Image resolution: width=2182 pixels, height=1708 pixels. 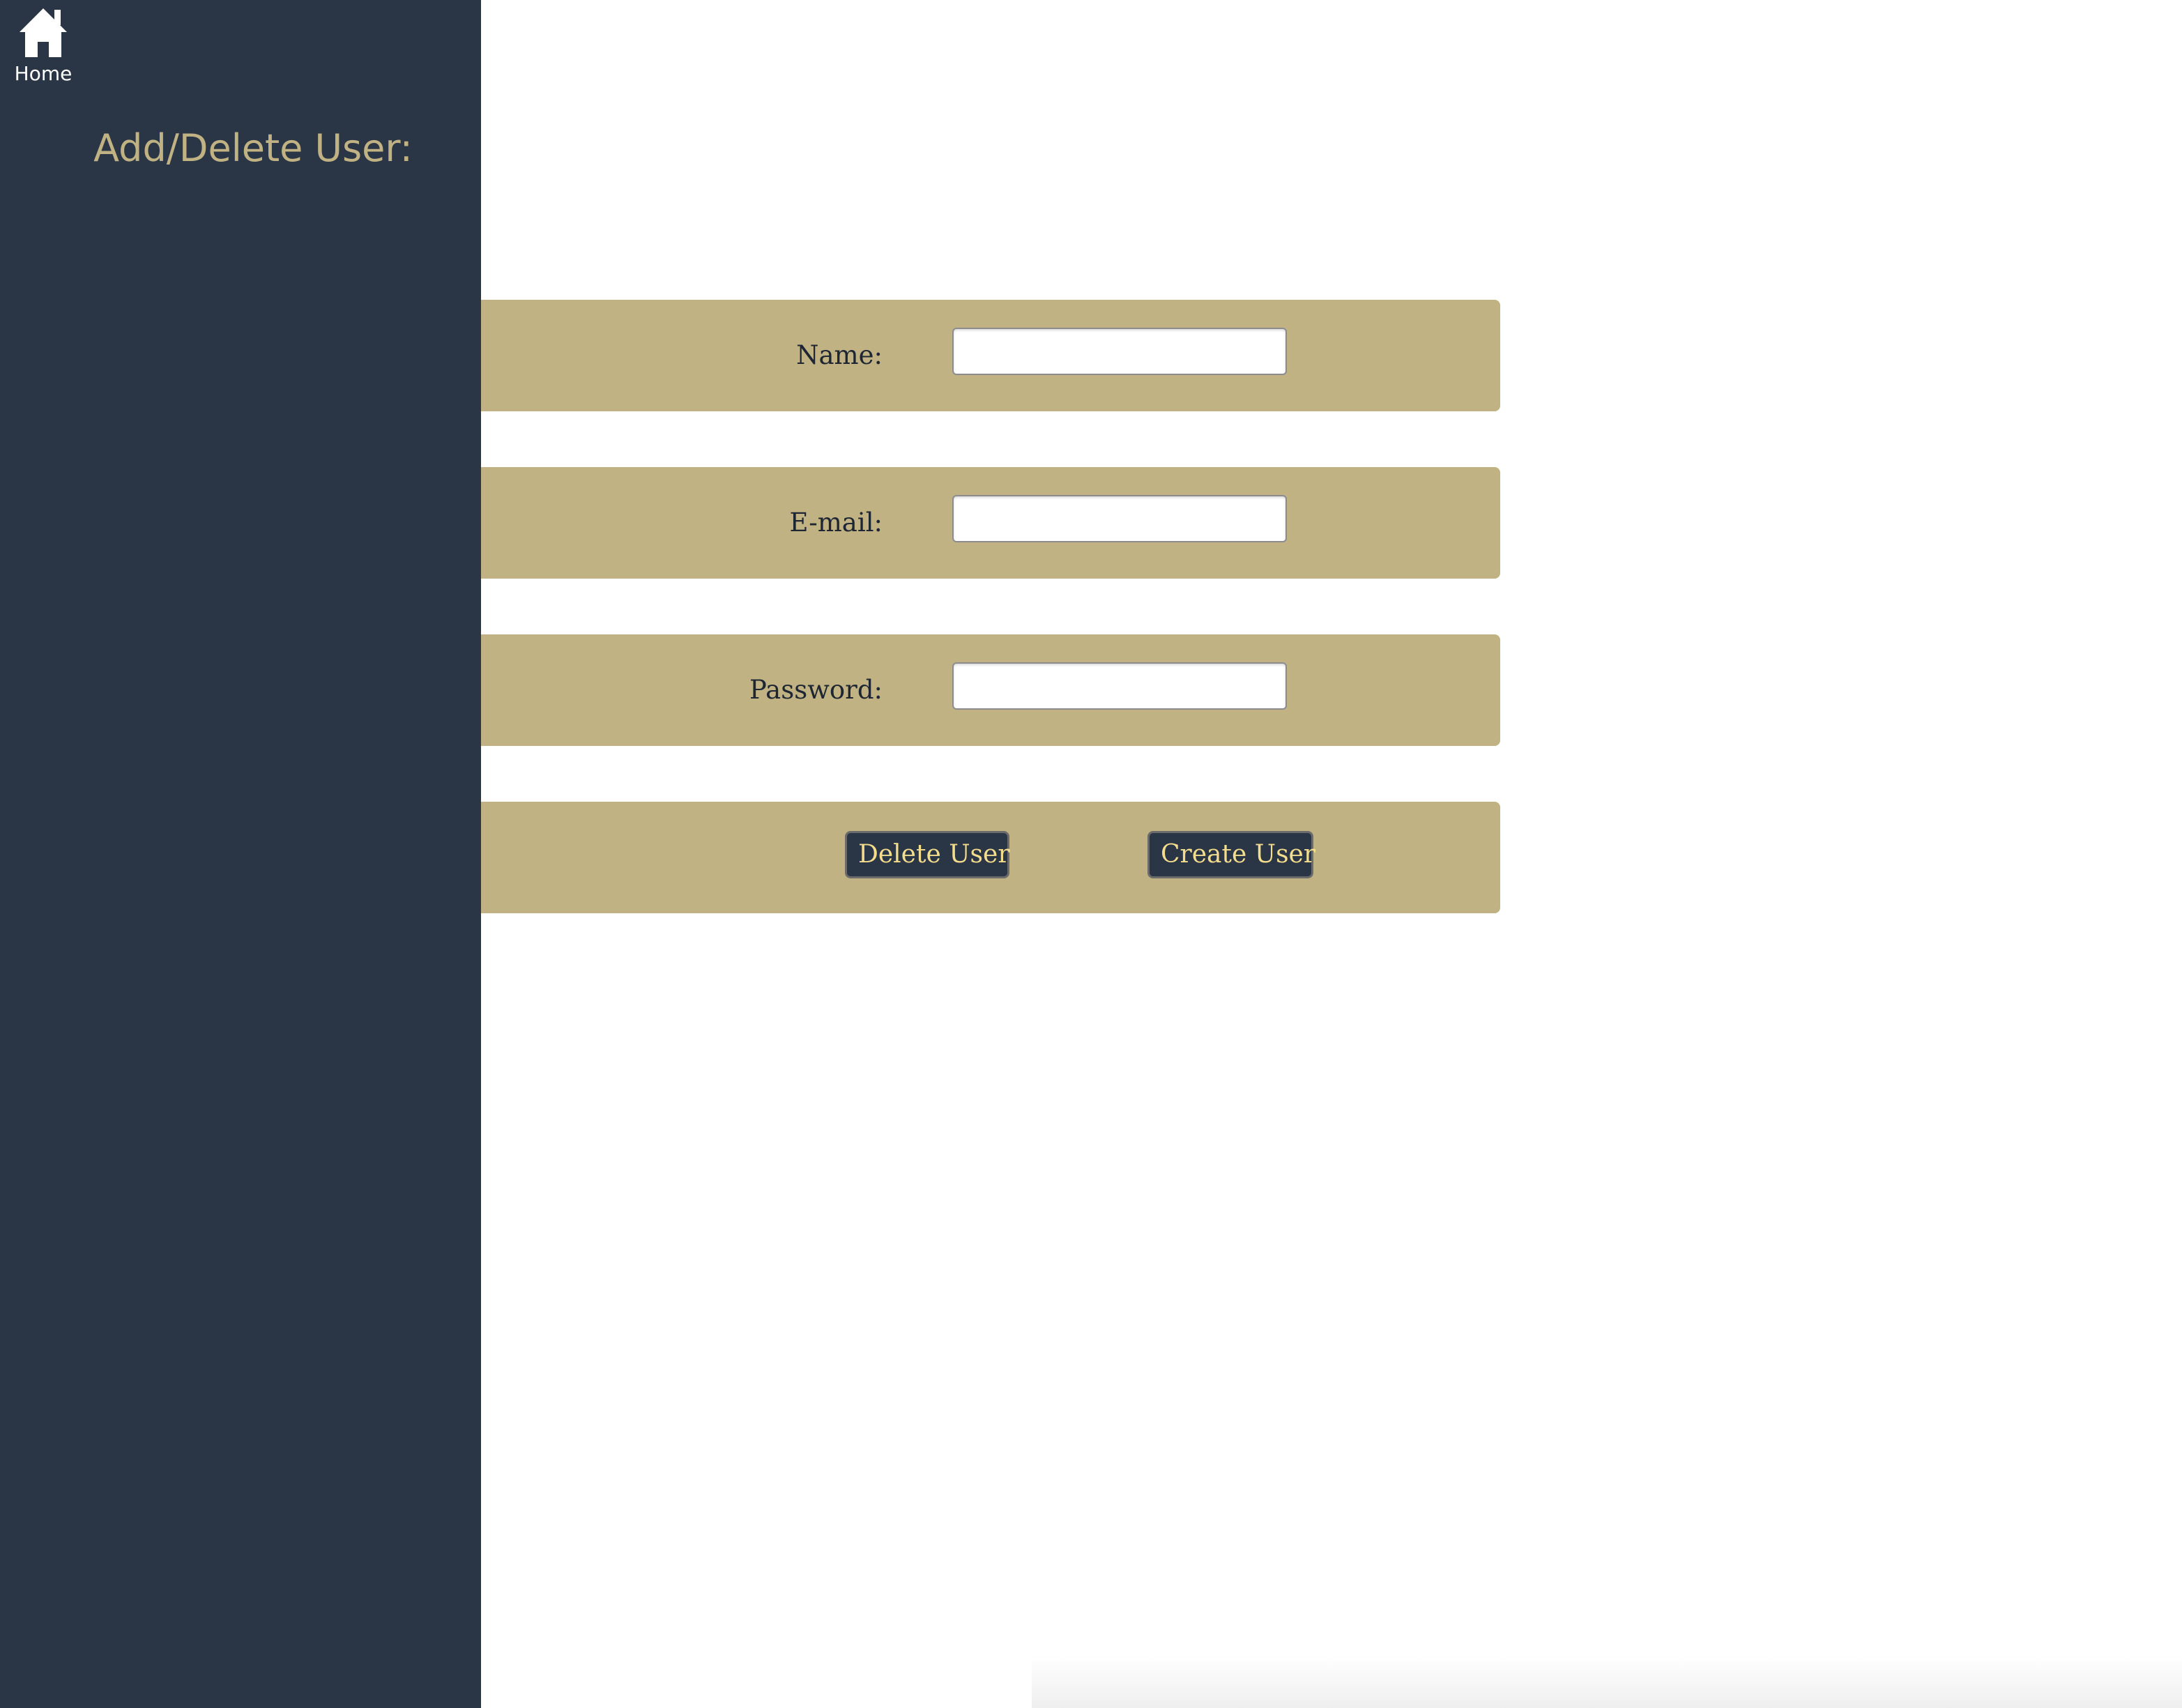 What do you see at coordinates (1231, 854) in the screenshot?
I see `create-user-button: Create User` at bounding box center [1231, 854].